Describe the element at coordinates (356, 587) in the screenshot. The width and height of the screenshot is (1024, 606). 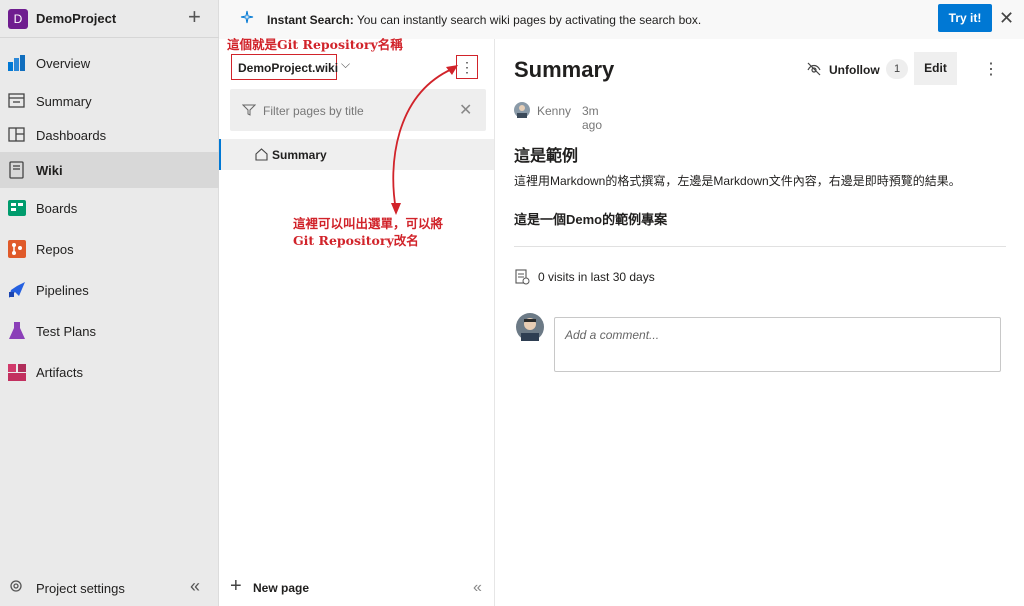
I see `new-page-button: + New page «` at that location.